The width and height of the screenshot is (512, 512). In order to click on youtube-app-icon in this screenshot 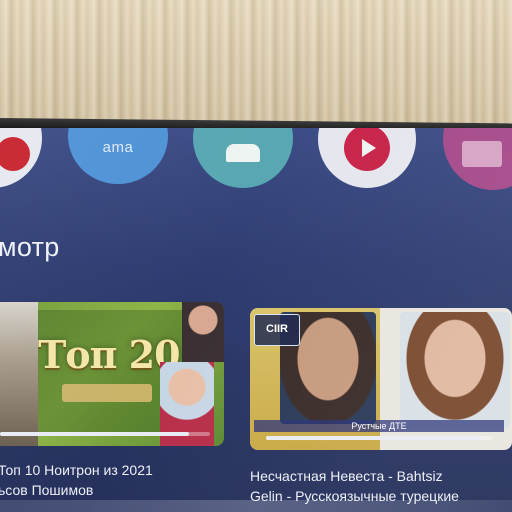, I will do `click(21, 158)`.